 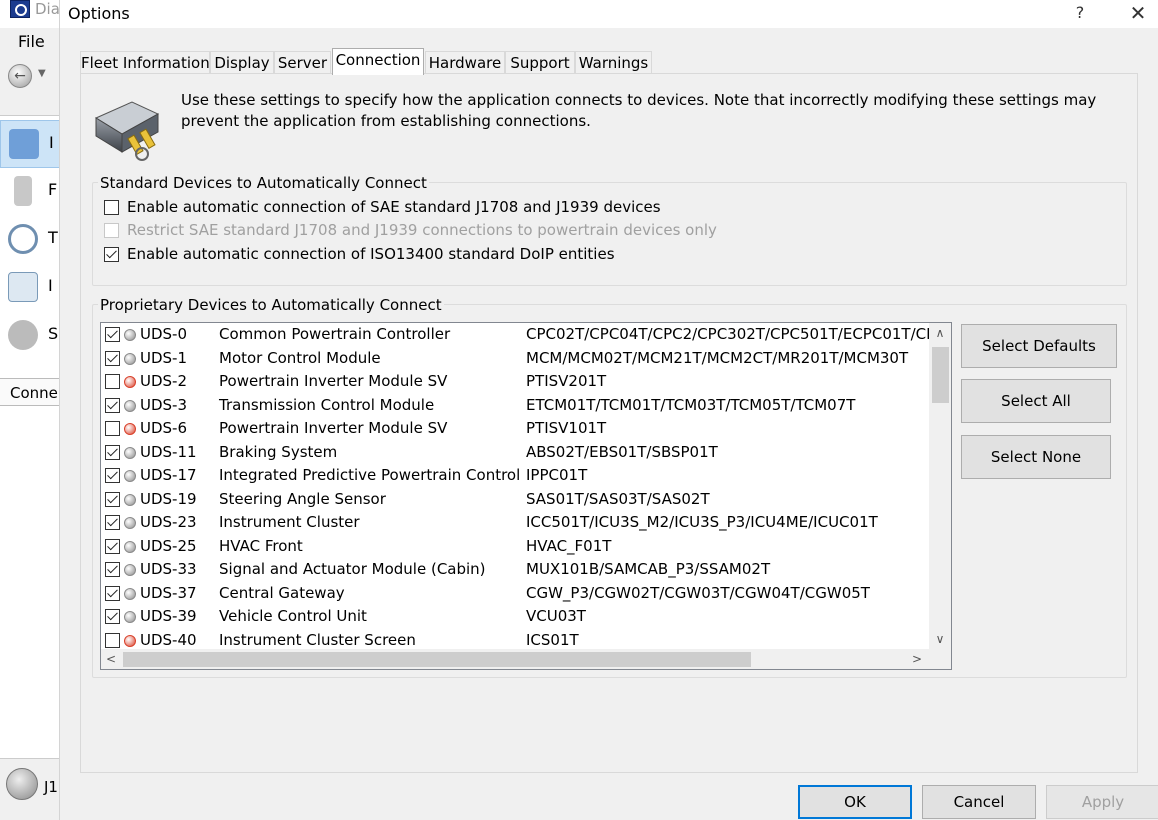 I want to click on nav-item-troubleshoot: T, so click(x=29, y=240).